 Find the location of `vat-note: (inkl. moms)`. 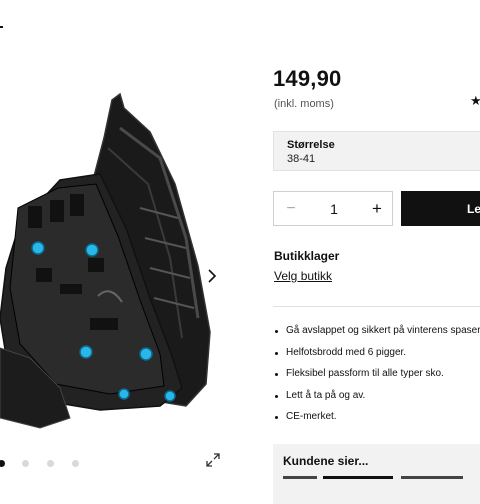

vat-note: (inkl. moms) is located at coordinates (304, 104).